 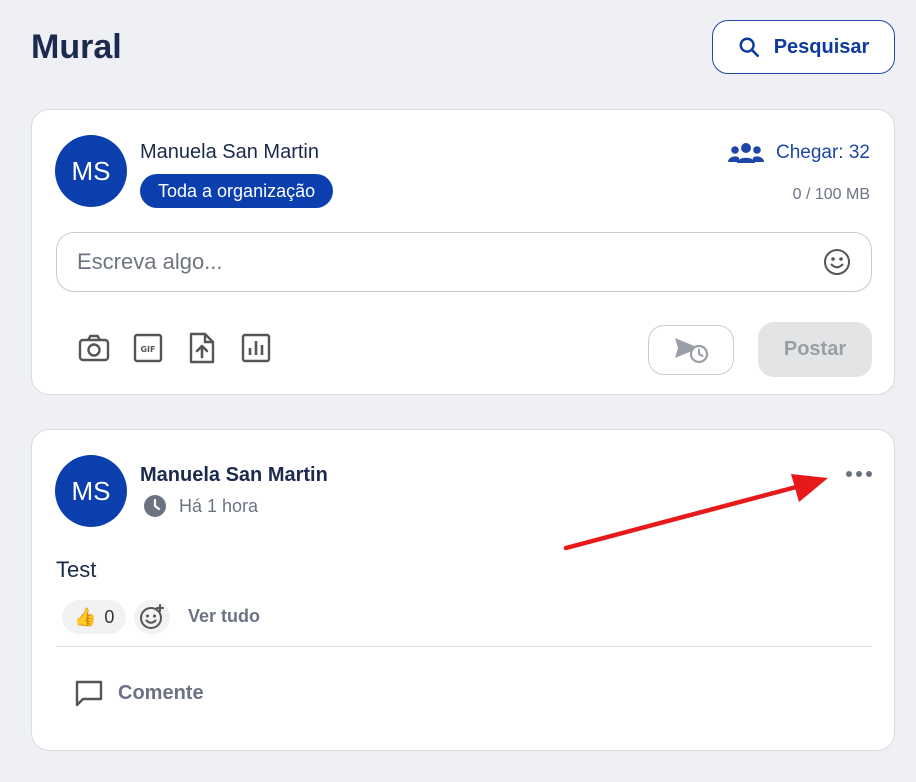 What do you see at coordinates (237, 191) in the screenshot?
I see `audience-selector: Toda a organização` at bounding box center [237, 191].